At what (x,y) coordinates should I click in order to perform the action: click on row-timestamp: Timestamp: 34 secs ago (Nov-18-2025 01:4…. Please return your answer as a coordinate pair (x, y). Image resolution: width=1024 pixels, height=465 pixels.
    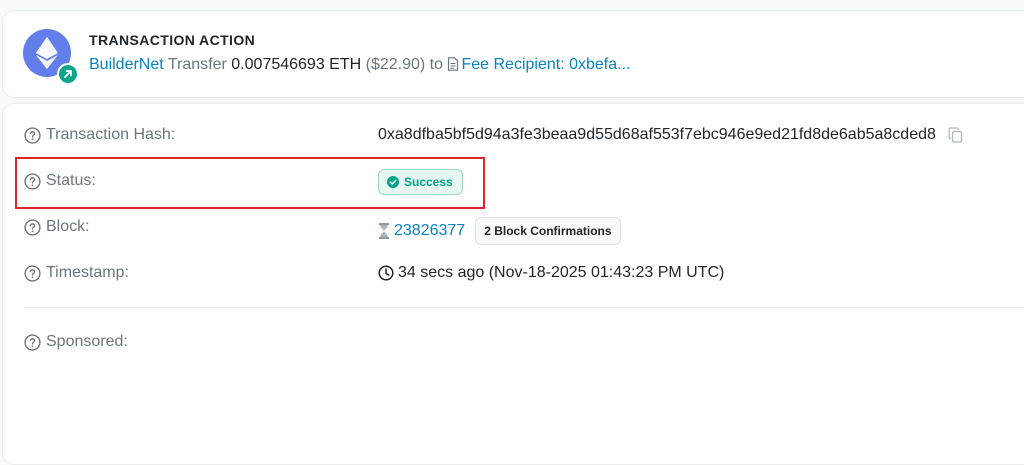
    Looking at the image, I should click on (524, 276).